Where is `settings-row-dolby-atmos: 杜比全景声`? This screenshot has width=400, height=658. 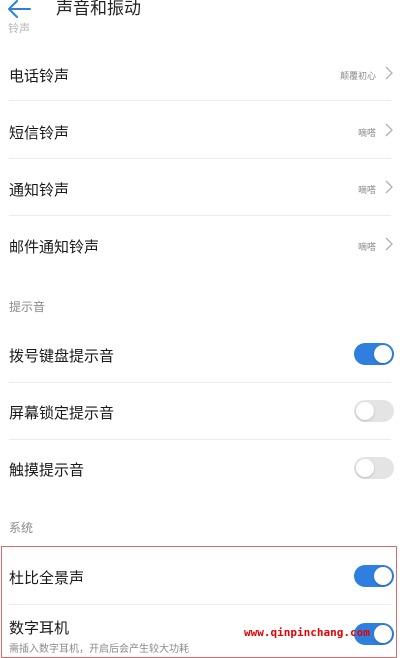
settings-row-dolby-atmos: 杜比全景声 is located at coordinates (200, 577).